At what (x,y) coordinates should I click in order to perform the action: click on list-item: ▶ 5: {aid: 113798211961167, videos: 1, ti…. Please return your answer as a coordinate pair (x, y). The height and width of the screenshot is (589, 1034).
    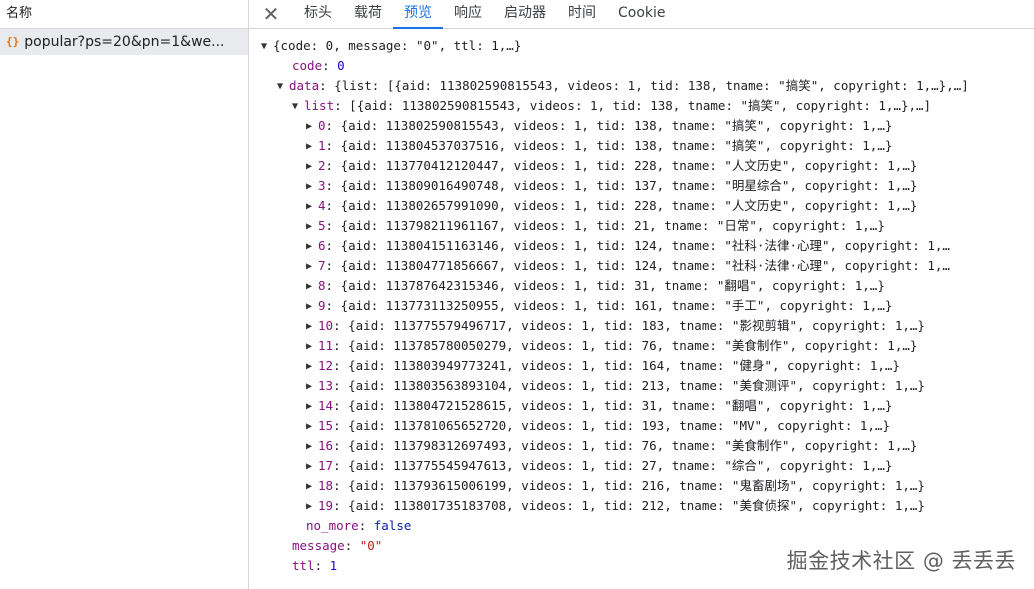
    Looking at the image, I should click on (595, 226).